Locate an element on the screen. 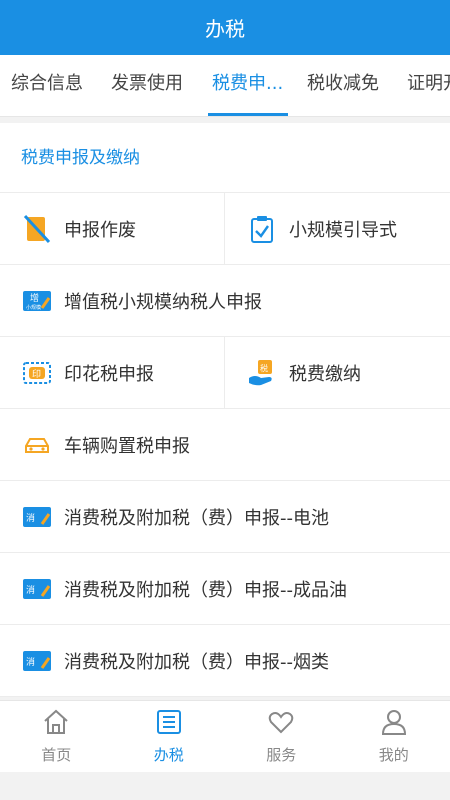  stamp-tax-label: 印花税申报 is located at coordinates (109, 374).